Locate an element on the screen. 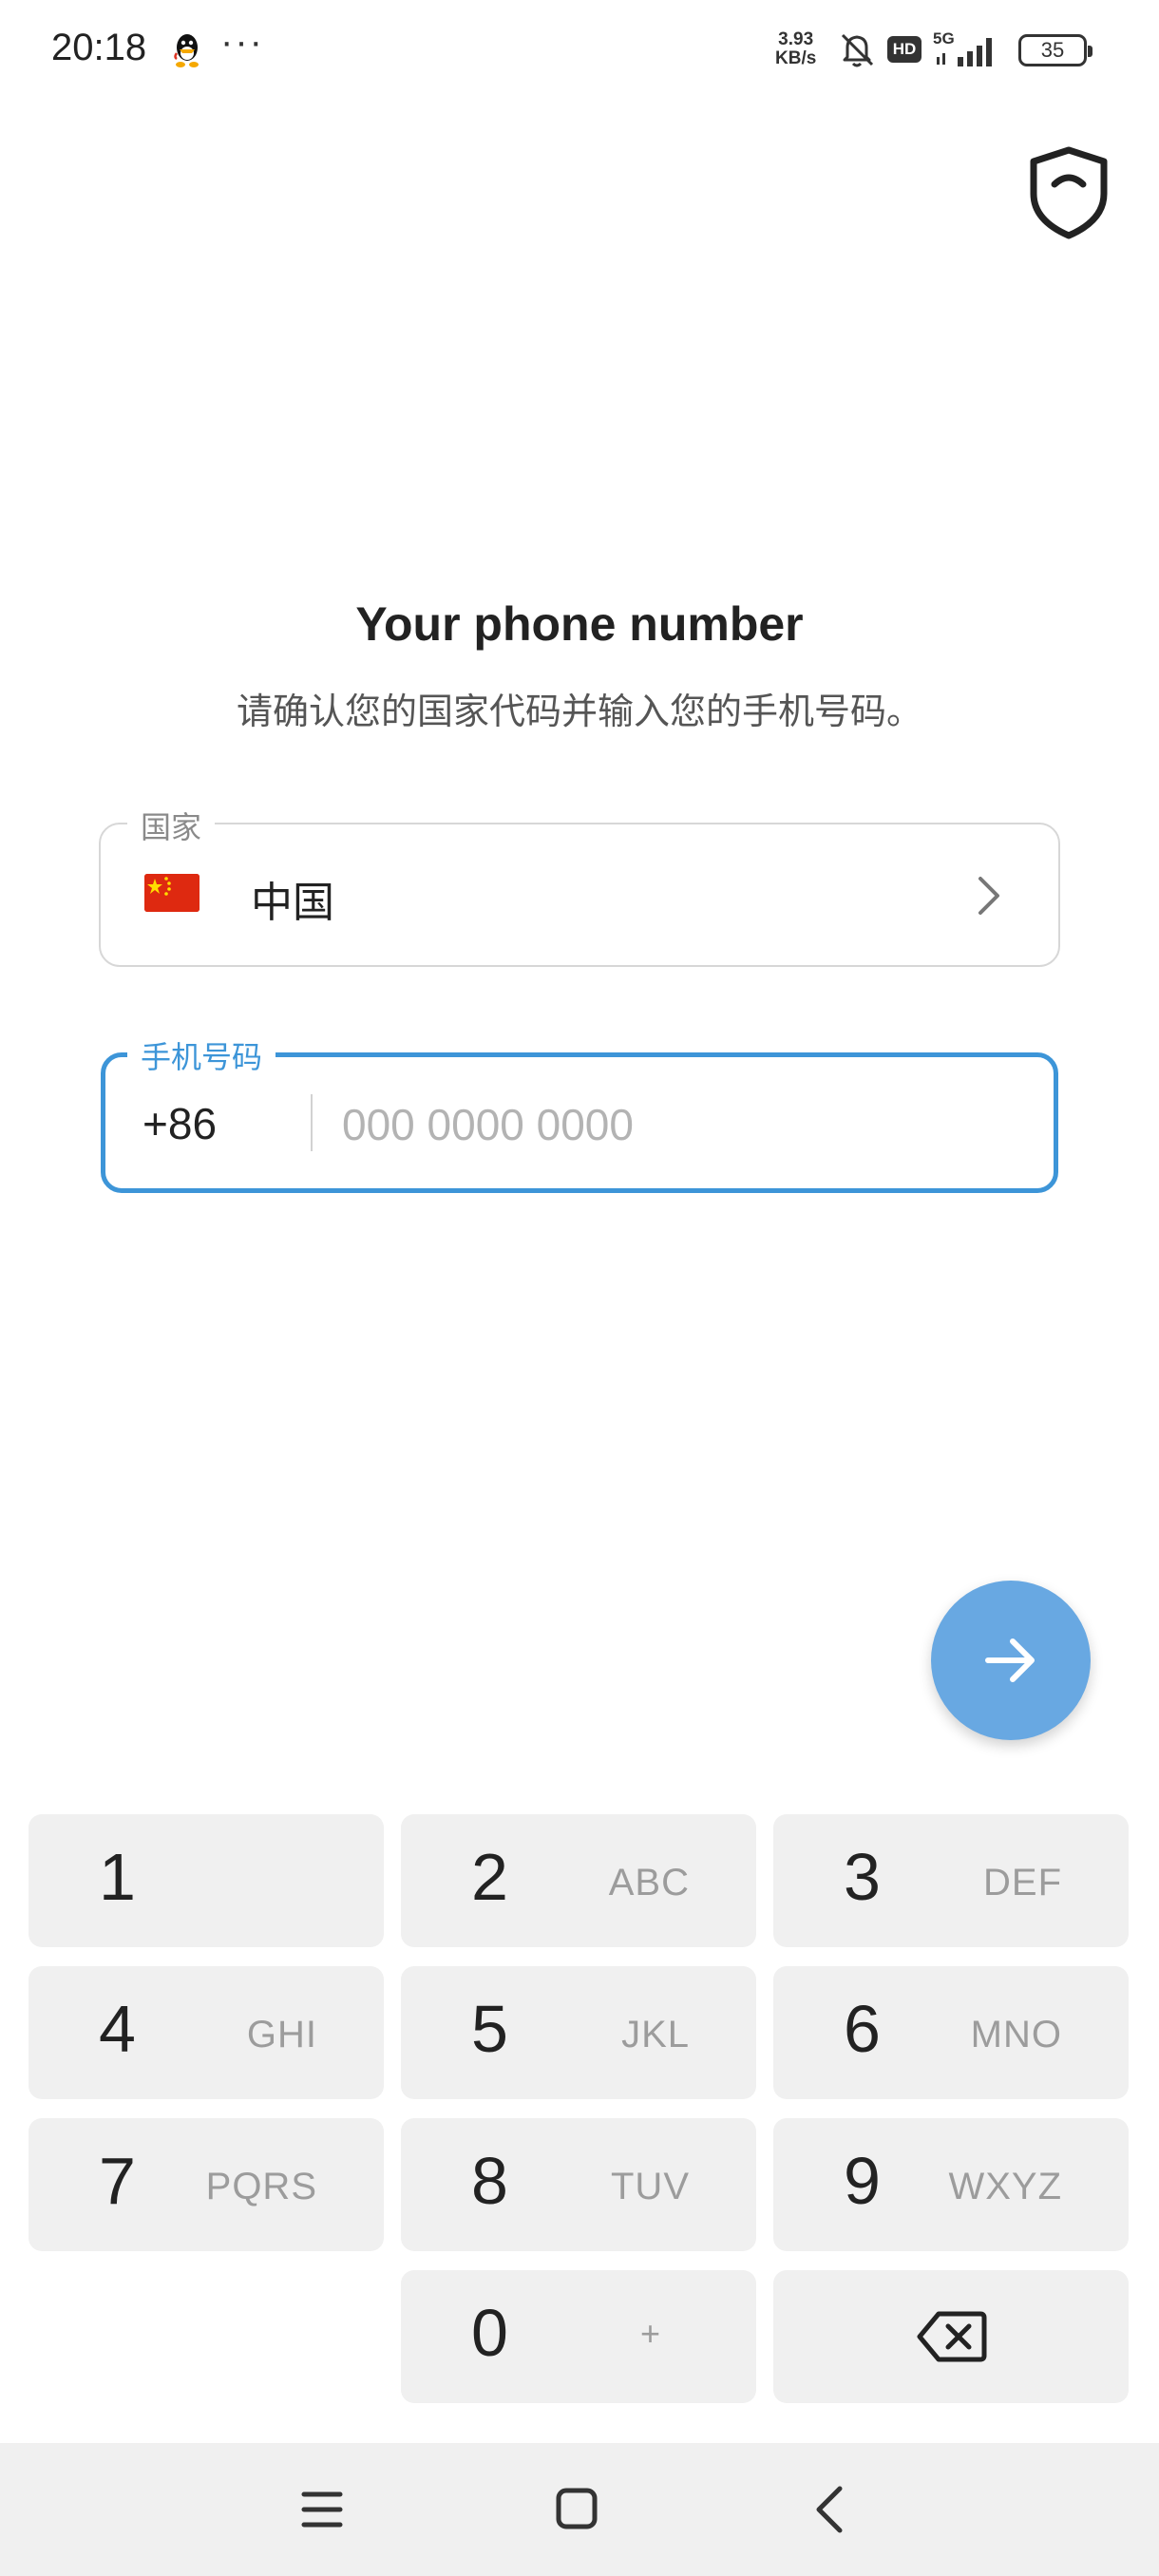  key-9: 9 WXYZ is located at coordinates (951, 2184).